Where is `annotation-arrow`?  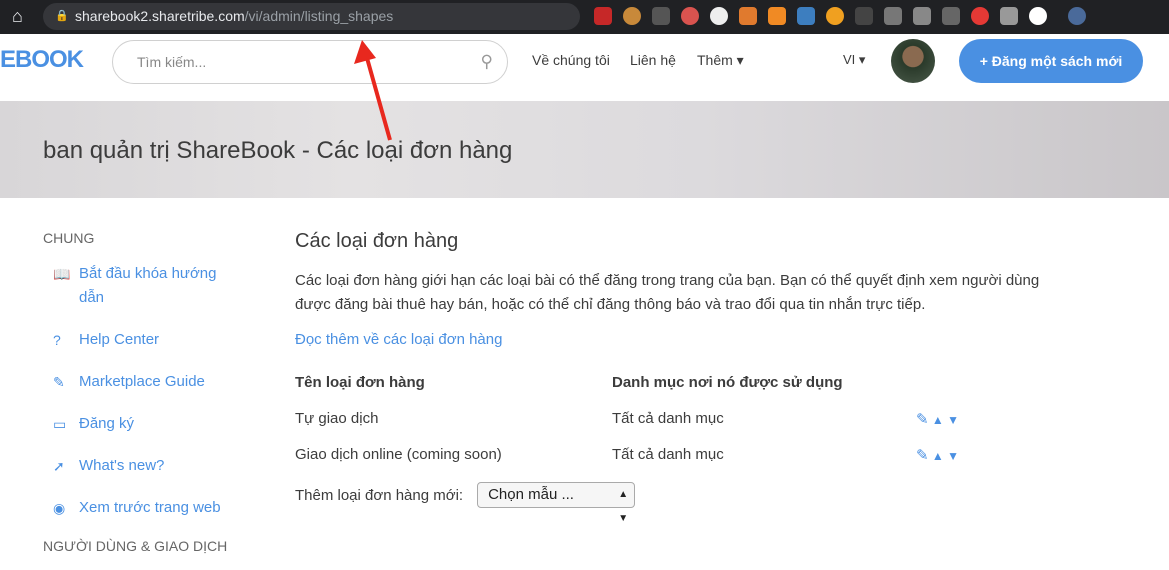 annotation-arrow is located at coordinates (373, 90).